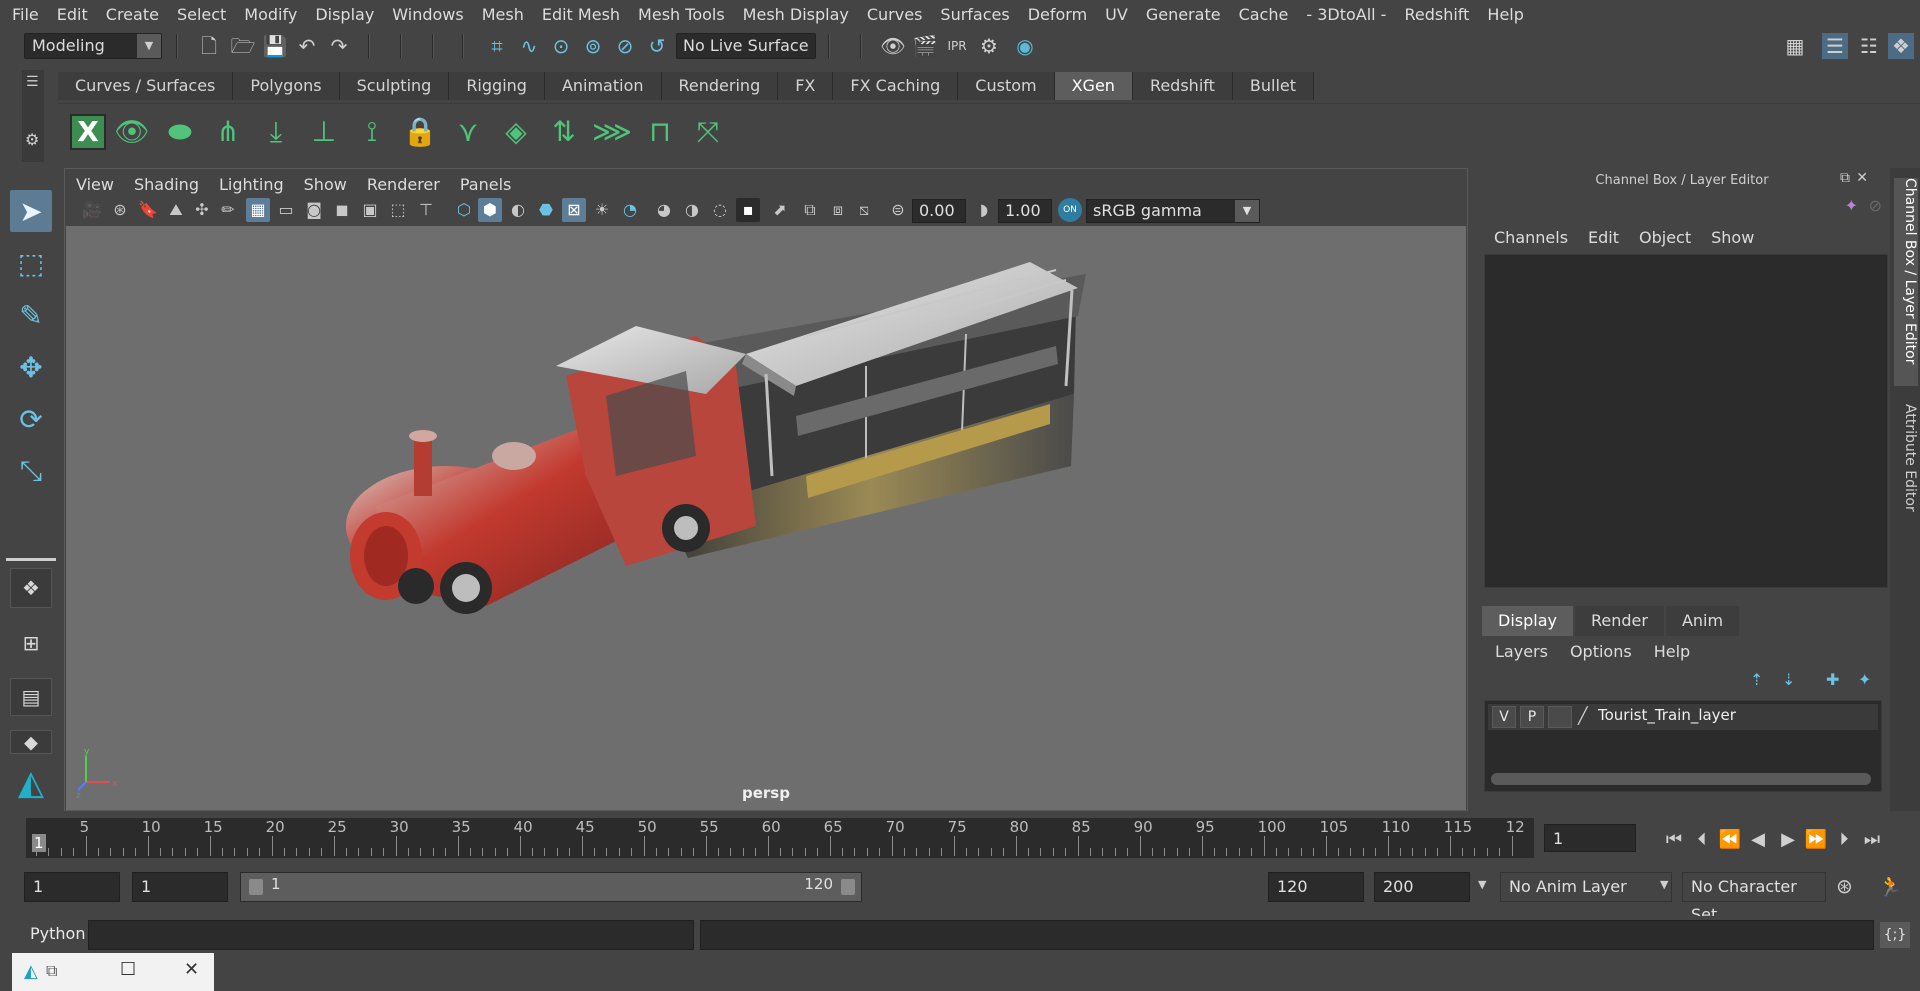  I want to click on tab-redshift: Redshift, so click(1182, 86).